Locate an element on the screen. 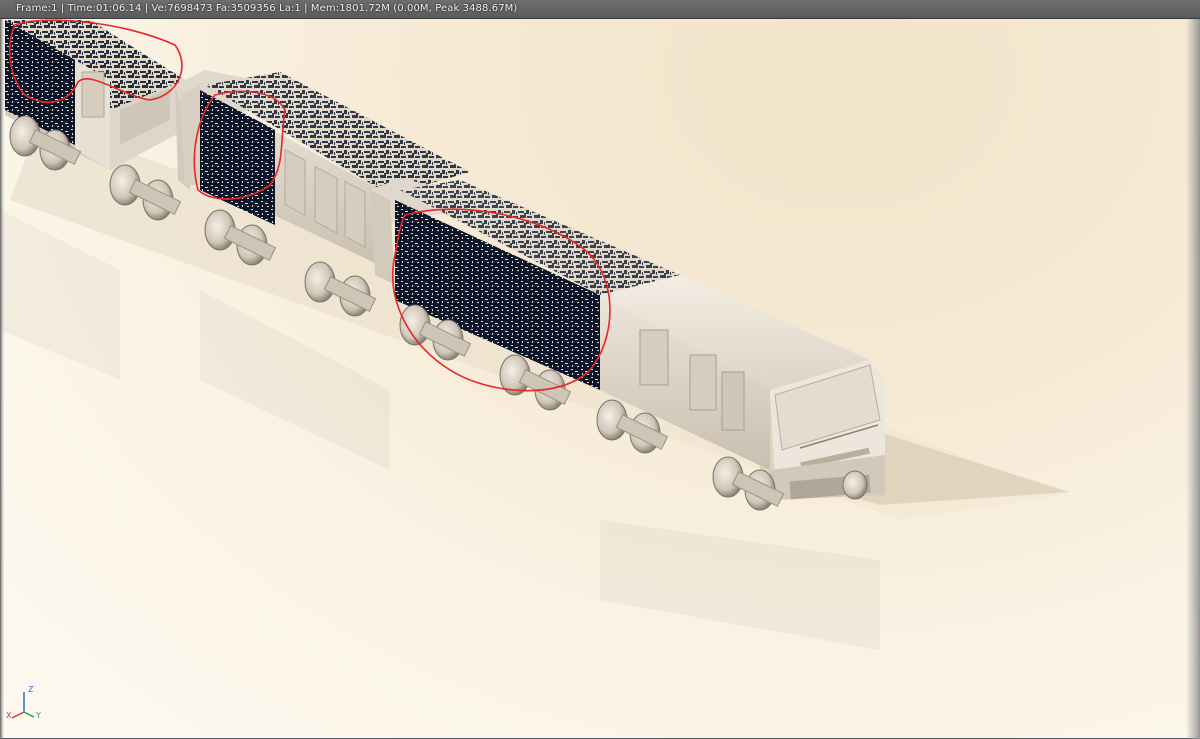  axis-z-label: Z is located at coordinates (31, 689).